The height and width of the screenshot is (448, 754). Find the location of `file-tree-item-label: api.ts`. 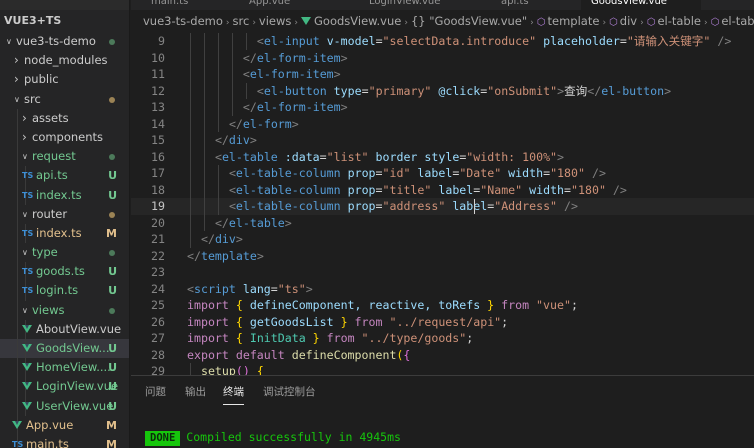

file-tree-item-label: api.ts is located at coordinates (52, 175).